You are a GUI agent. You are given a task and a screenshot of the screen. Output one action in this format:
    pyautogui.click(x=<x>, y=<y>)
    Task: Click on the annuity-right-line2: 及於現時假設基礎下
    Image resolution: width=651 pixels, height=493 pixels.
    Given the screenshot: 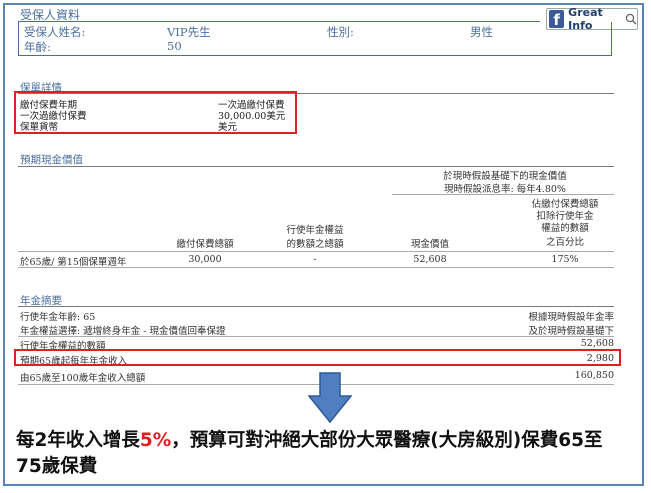 What is the action you would take?
    pyautogui.click(x=571, y=331)
    